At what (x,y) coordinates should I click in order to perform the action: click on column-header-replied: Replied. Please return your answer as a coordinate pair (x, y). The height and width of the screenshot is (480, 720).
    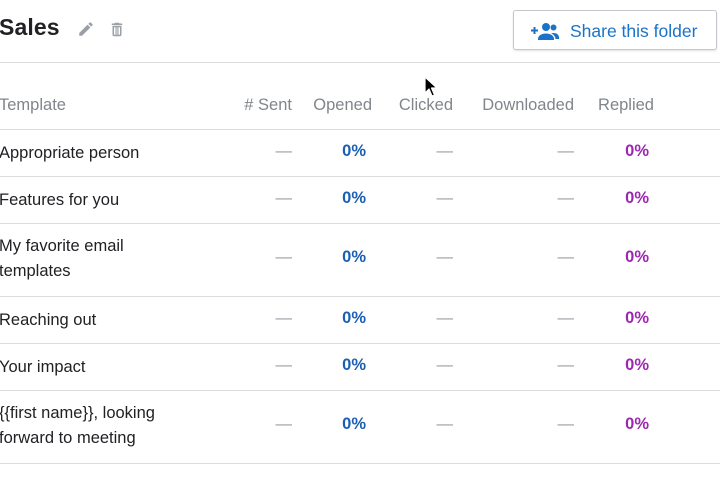
    Looking at the image, I should click on (626, 105).